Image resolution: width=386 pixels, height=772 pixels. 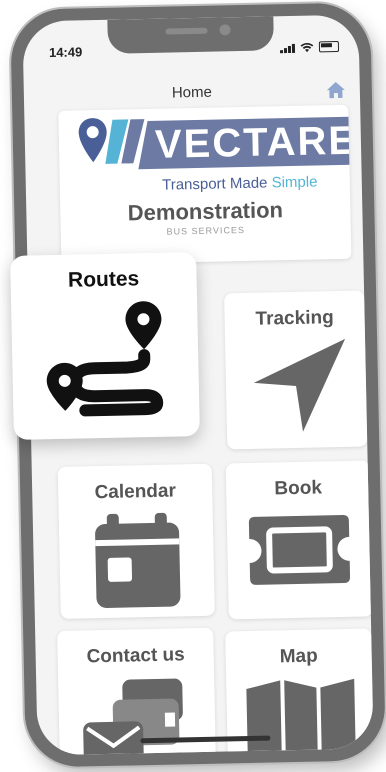 What do you see at coordinates (301, 717) in the screenshot?
I see `map-icon` at bounding box center [301, 717].